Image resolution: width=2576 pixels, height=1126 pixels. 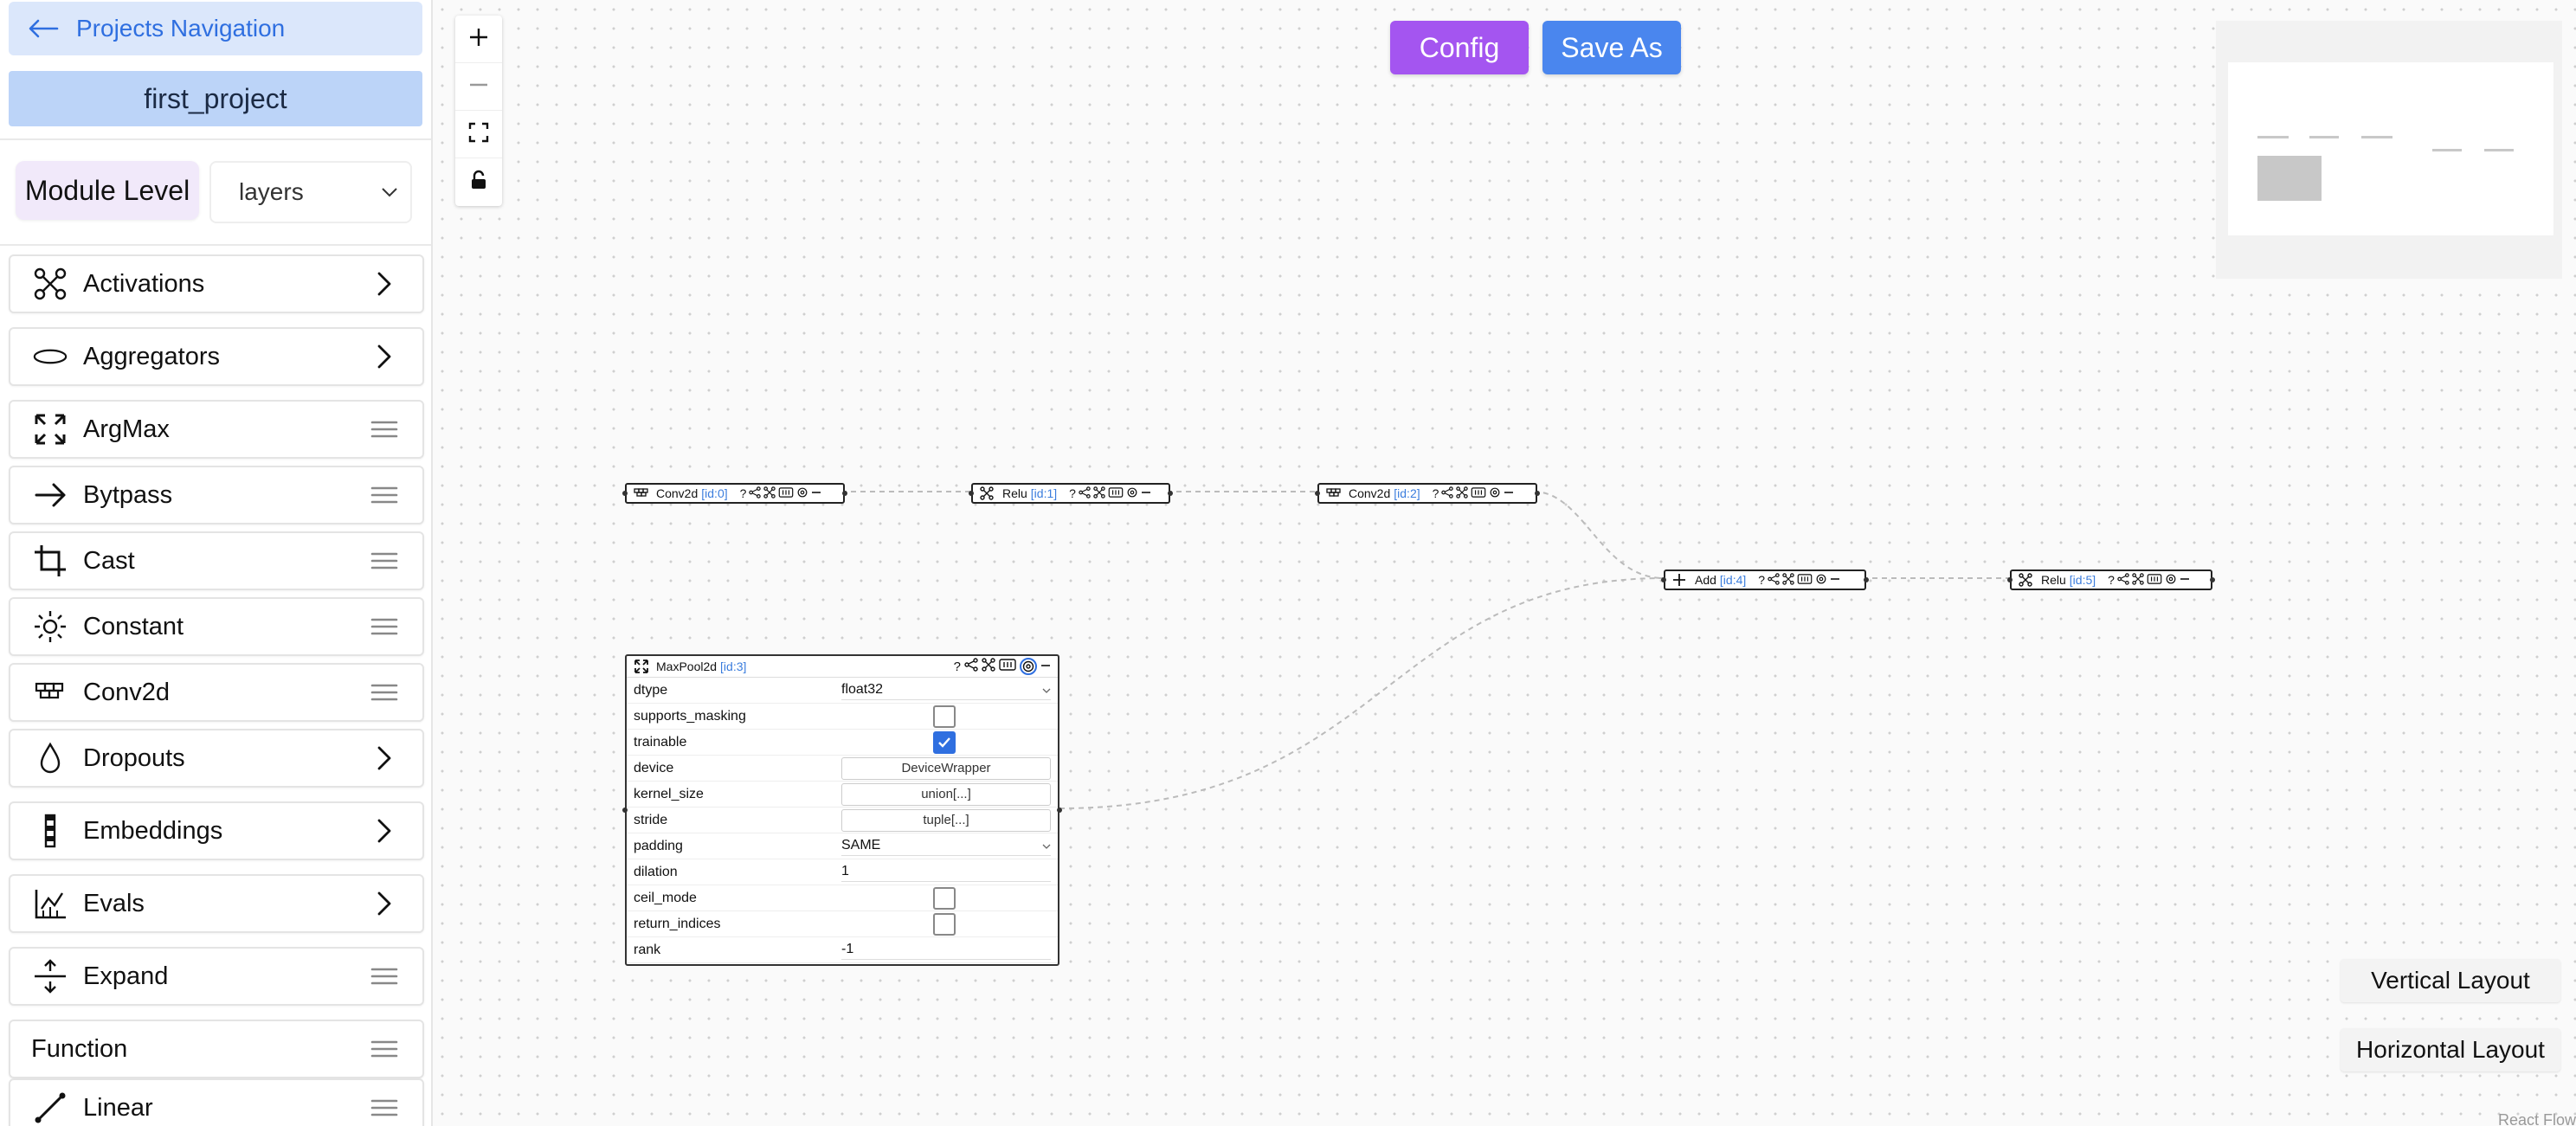 I want to click on param-button-kernel-size: union[...], so click(x=946, y=794).